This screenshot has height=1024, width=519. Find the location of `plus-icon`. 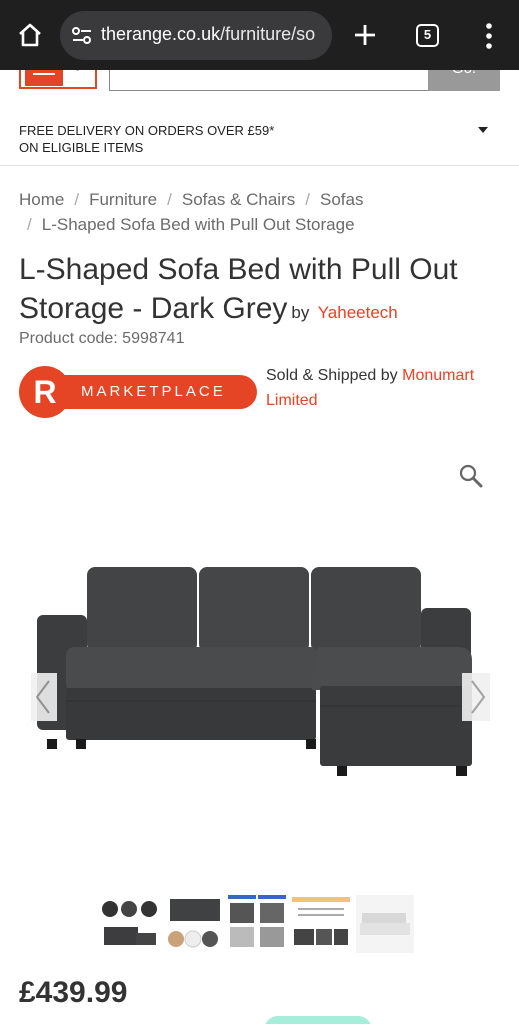

plus-icon is located at coordinates (365, 35).